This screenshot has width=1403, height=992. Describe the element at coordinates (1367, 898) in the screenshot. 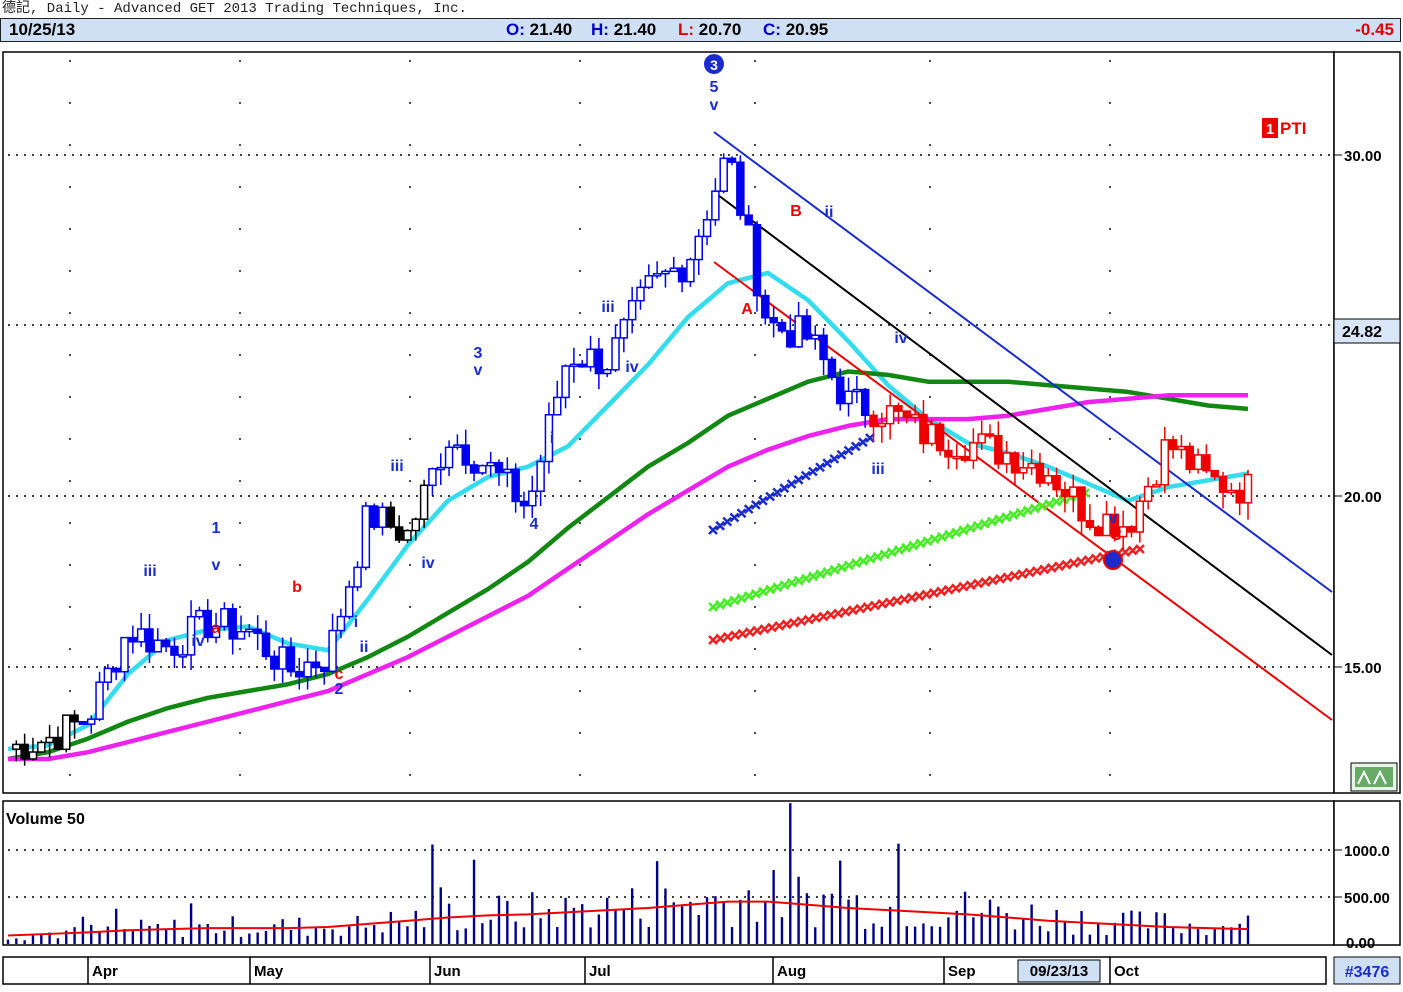

I see `vol-tick-500: 500.00` at that location.